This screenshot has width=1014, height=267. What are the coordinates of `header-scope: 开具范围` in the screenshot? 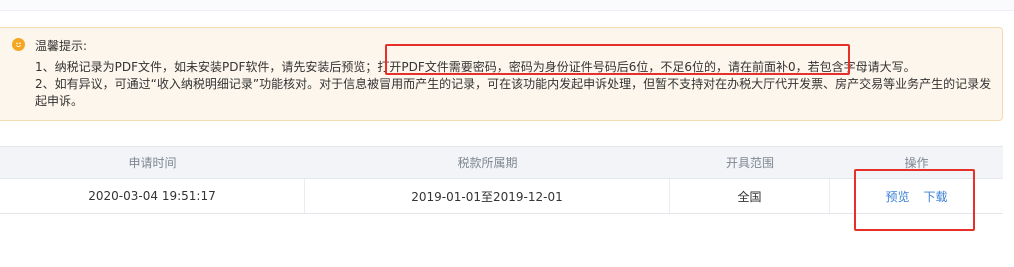 It's located at (749, 163).